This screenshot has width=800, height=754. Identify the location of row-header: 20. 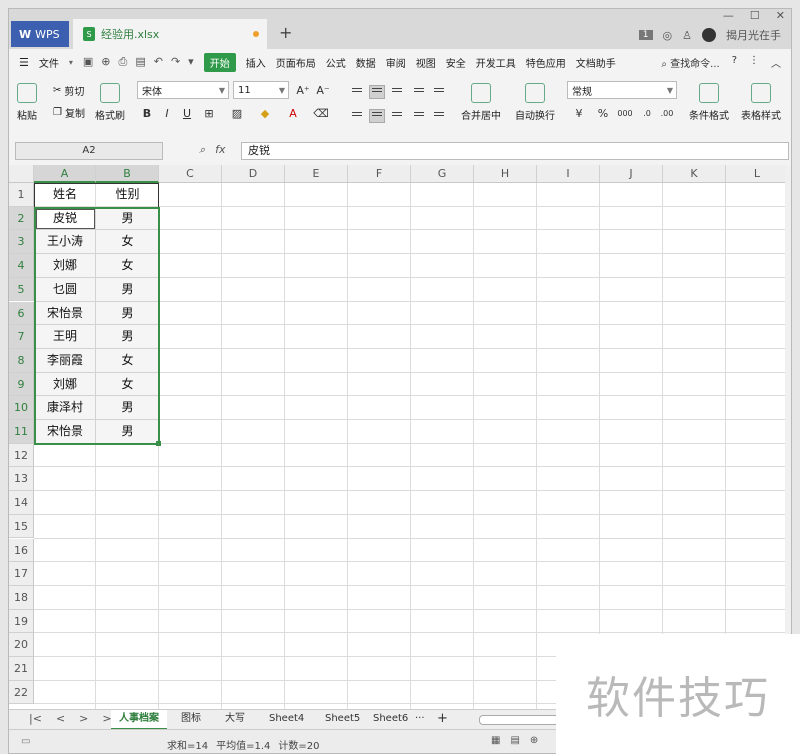
(21, 645).